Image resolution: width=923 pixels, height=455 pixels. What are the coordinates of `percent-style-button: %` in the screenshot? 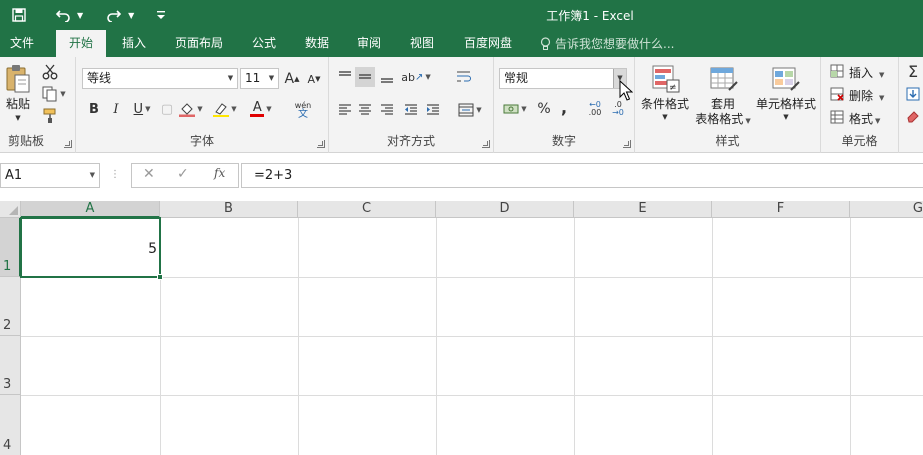 It's located at (544, 109).